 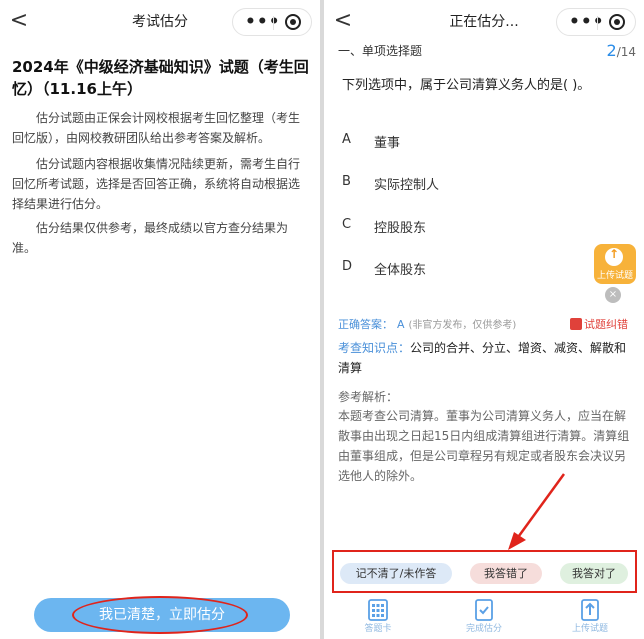 What do you see at coordinates (378, 610) in the screenshot?
I see `grid-icon` at bounding box center [378, 610].